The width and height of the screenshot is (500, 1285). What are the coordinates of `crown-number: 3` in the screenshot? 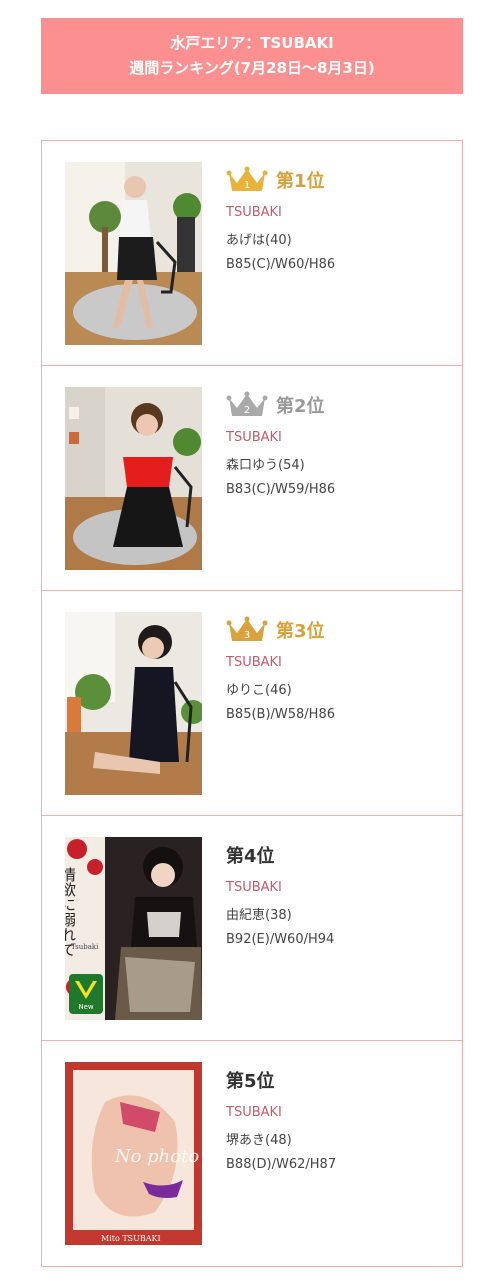 It's located at (247, 635).